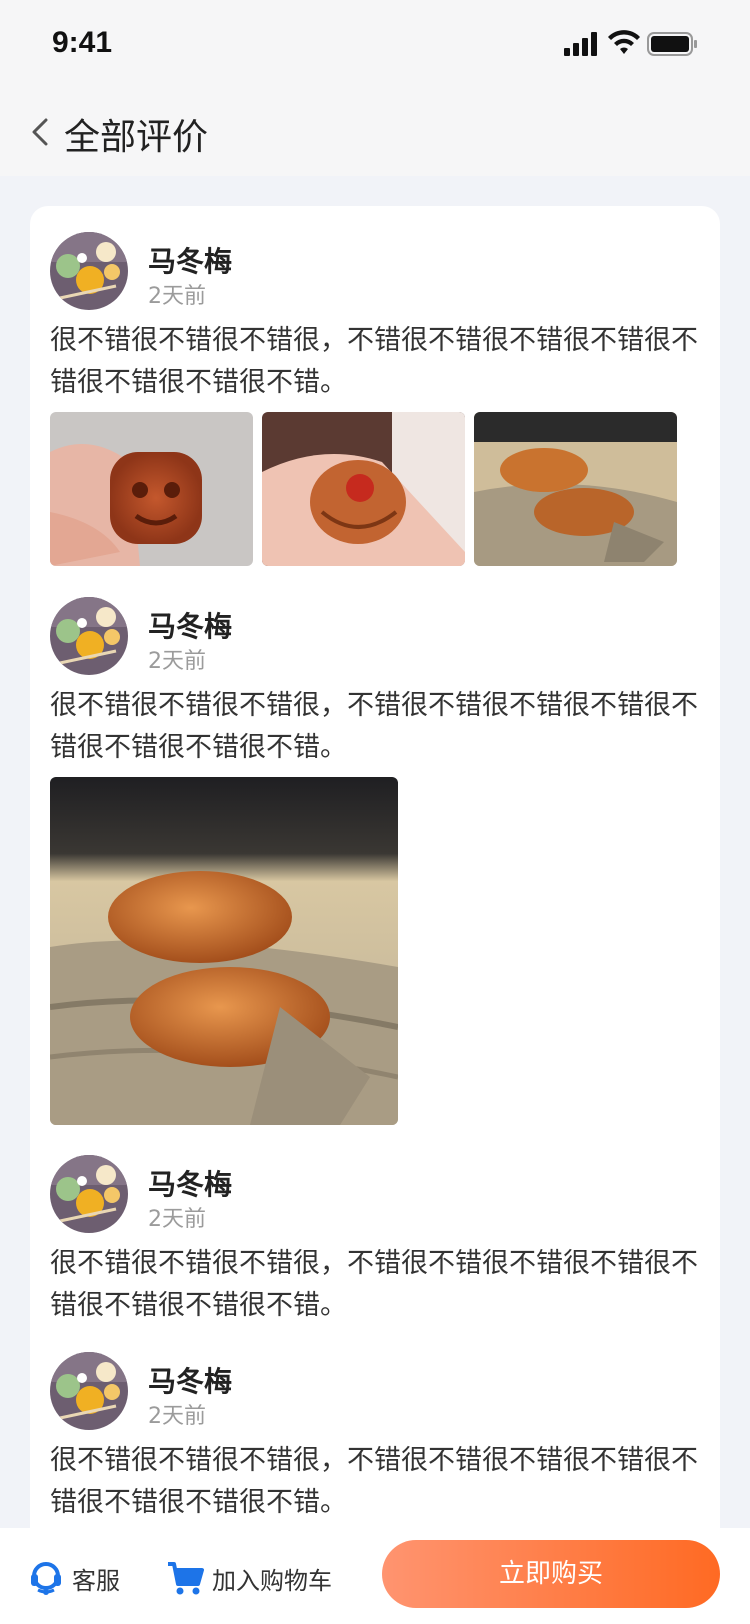 The width and height of the screenshot is (750, 1624). Describe the element at coordinates (551, 1574) in the screenshot. I see `buy-now-button: 立即购买` at that location.